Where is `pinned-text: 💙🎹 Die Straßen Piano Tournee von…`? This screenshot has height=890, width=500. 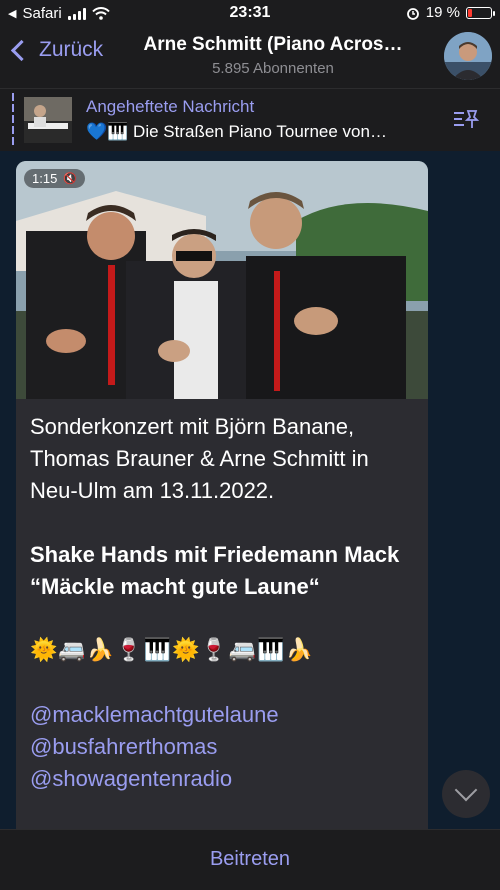
pinned-text: 💙🎹 Die Straßen Piano Tournee von… is located at coordinates (236, 131).